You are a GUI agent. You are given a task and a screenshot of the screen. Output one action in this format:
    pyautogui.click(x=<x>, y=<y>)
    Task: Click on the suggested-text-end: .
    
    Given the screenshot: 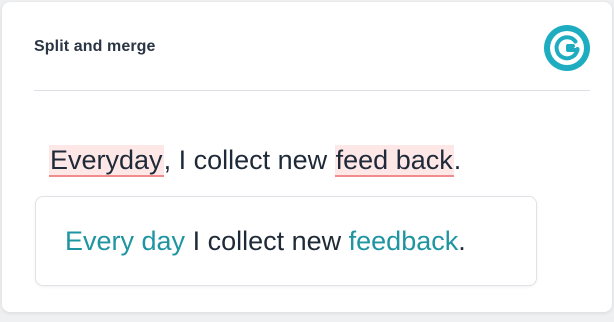 What is the action you would take?
    pyautogui.click(x=462, y=241)
    